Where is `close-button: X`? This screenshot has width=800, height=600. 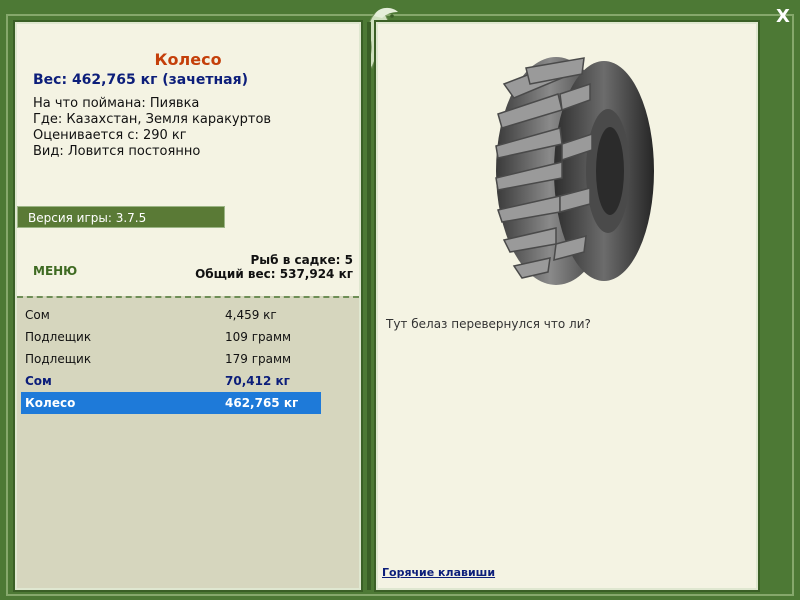
close-button: X is located at coordinates (783, 17).